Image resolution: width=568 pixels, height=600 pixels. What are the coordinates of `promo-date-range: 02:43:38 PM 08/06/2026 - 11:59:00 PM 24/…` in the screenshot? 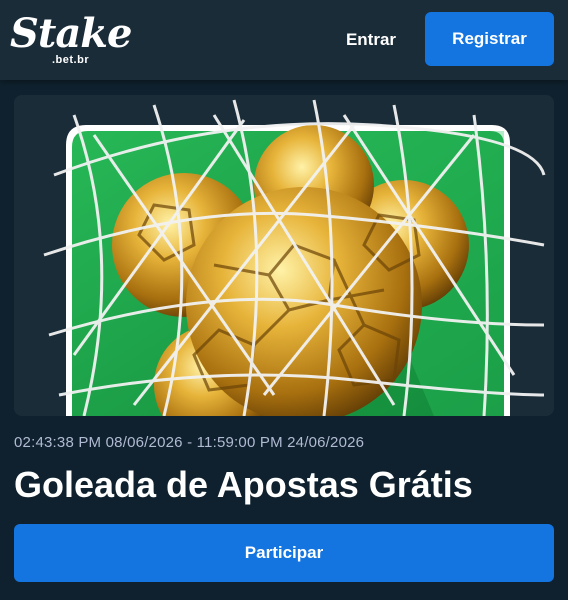 It's located at (189, 442).